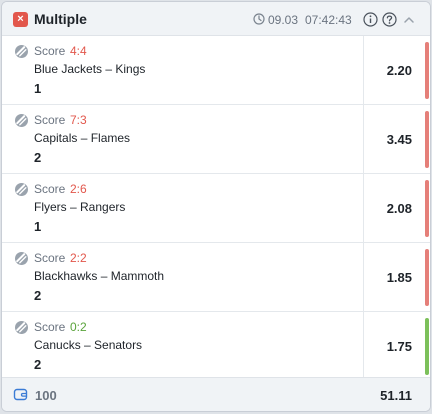 The width and height of the screenshot is (432, 414). Describe the element at coordinates (46, 395) in the screenshot. I see `stake-amount: 100` at that location.